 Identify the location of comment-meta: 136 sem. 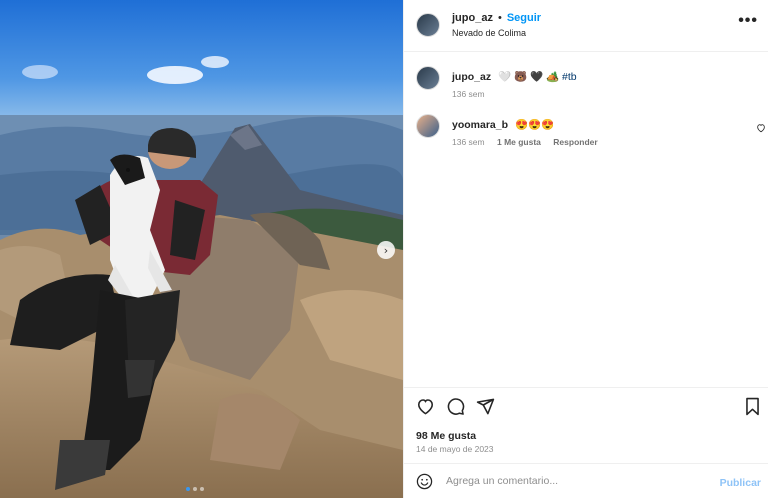
(473, 94).